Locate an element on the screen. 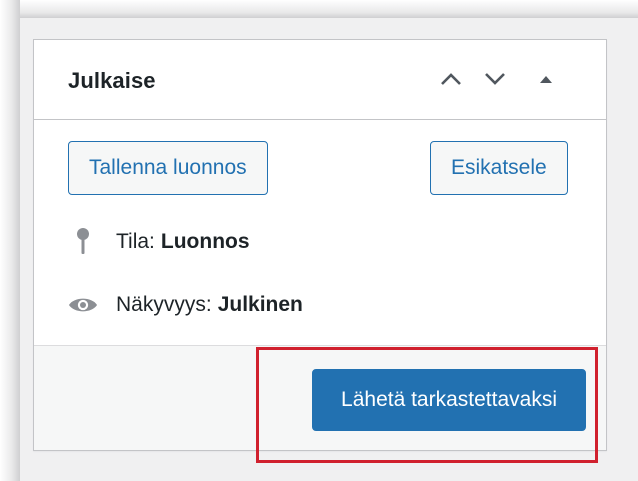 This screenshot has height=481, width=638. panel-header: Julkaise is located at coordinates (320, 80).